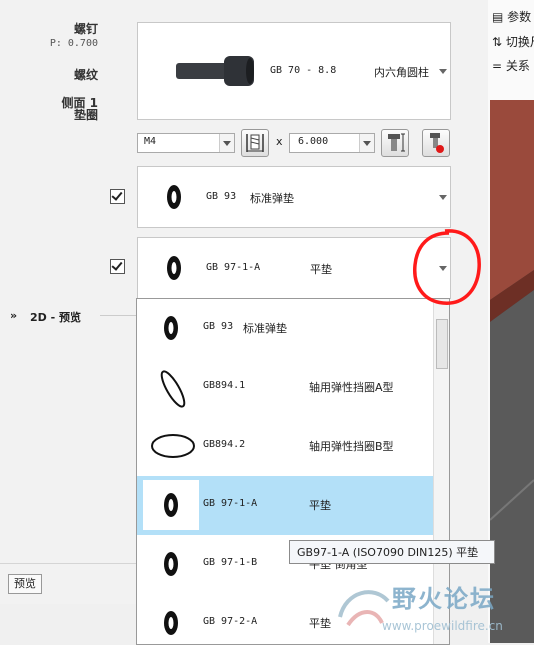 The image size is (534, 645). What do you see at coordinates (150, 141) in the screenshot?
I see `size-combo-value: M4` at bounding box center [150, 141].